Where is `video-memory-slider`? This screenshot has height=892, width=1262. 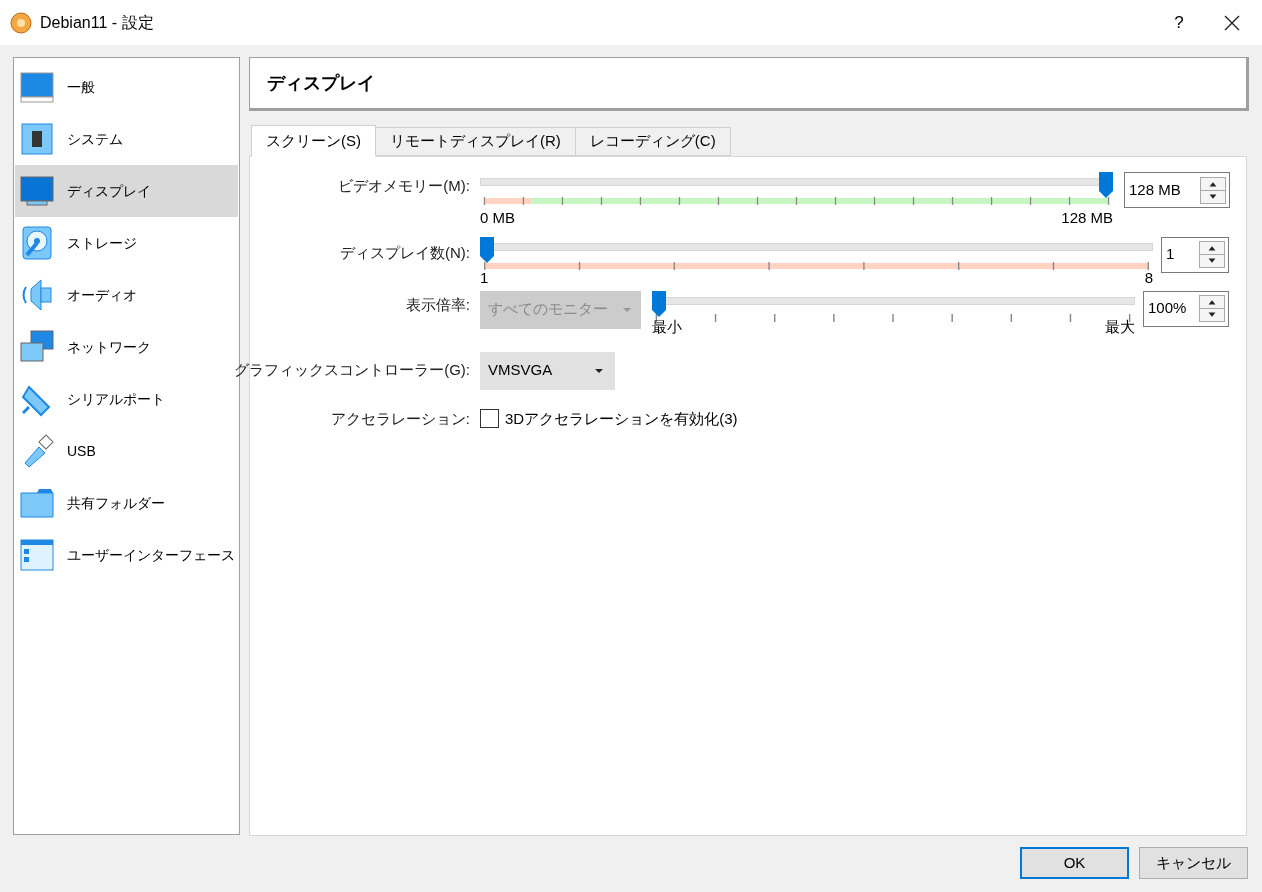 video-memory-slider is located at coordinates (796, 185).